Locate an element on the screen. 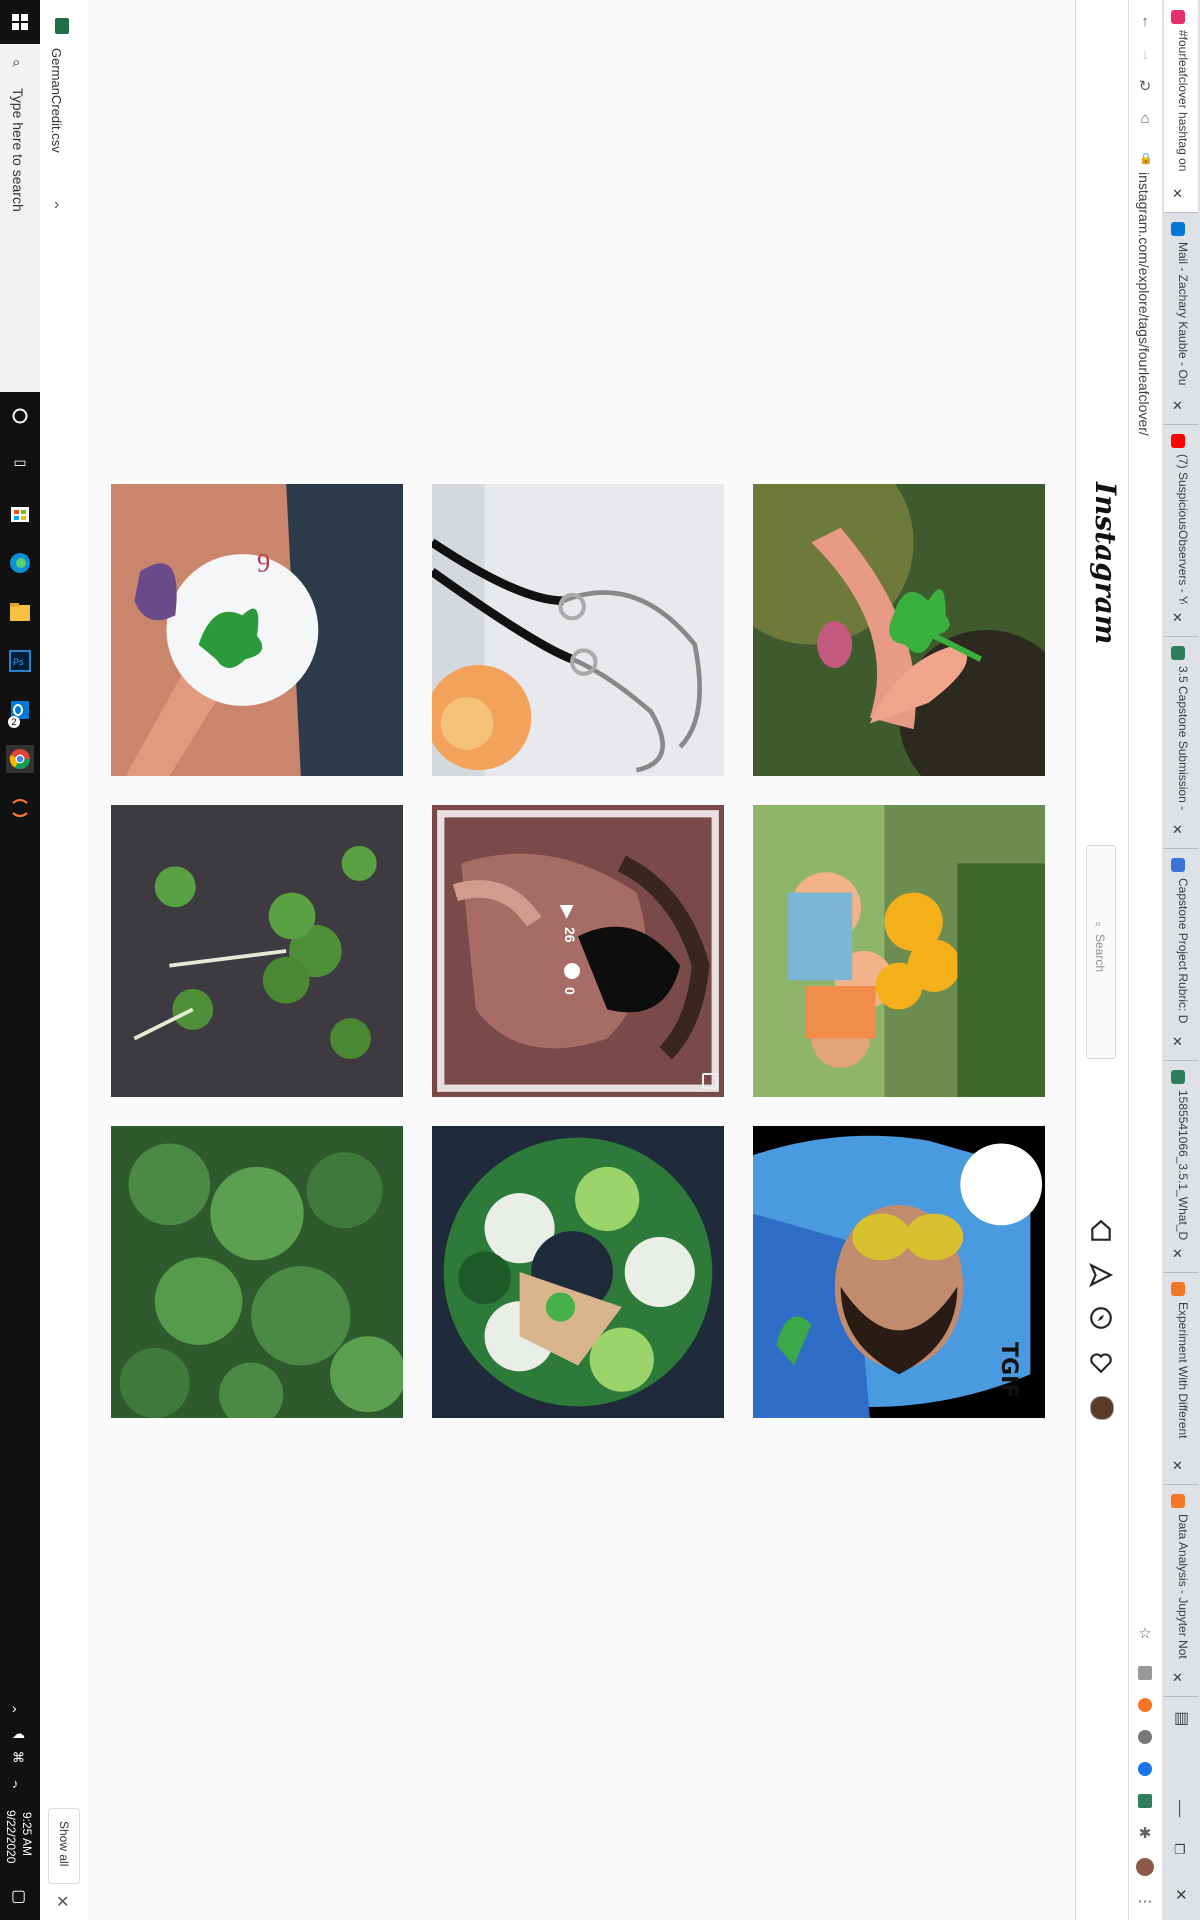  download-file-name: GermanCredit.csv is located at coordinates (56, 100).